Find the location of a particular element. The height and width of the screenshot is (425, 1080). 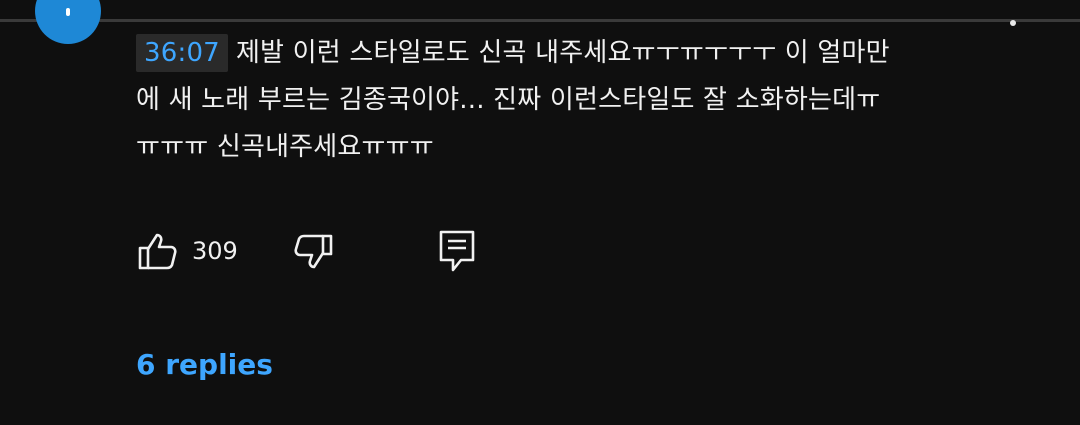

like-count: 309 is located at coordinates (215, 251).